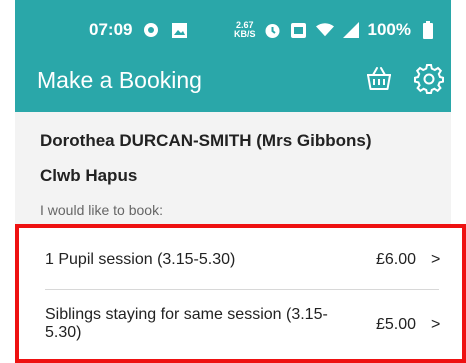  I want to click on signal-icon, so click(351, 30).